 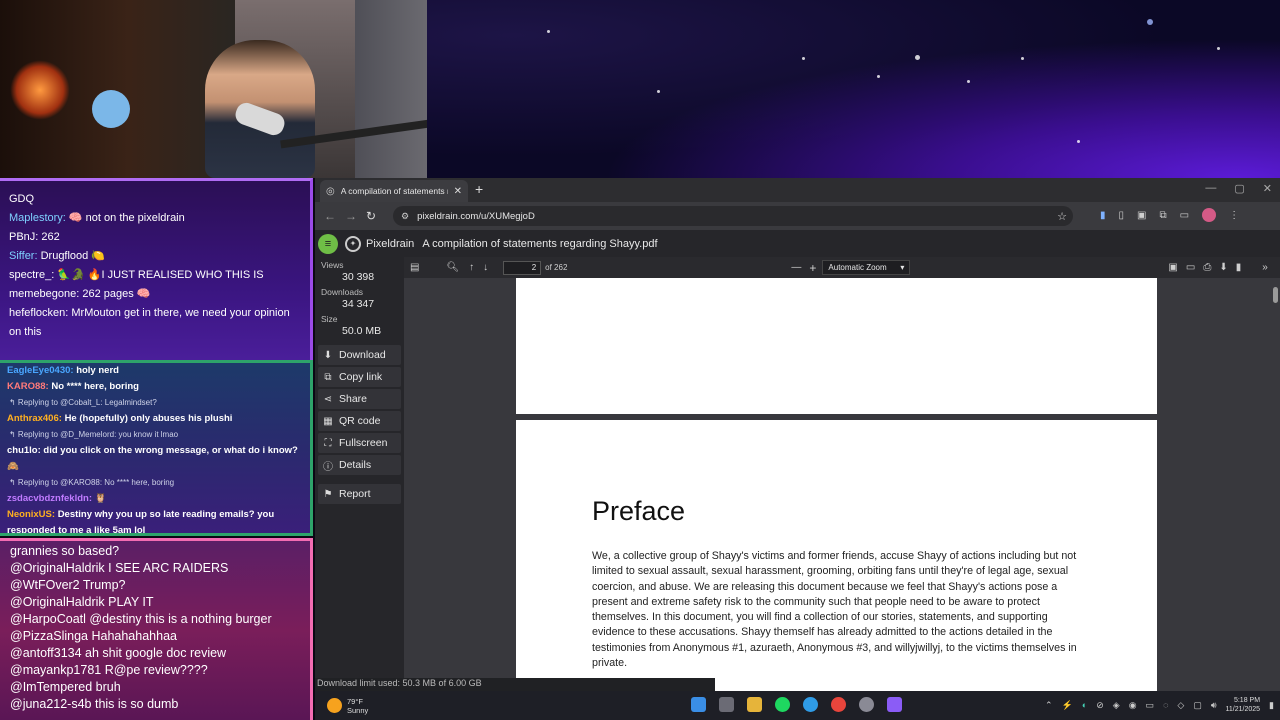 I want to click on search-icon: 🔍︎, so click(x=452, y=267).